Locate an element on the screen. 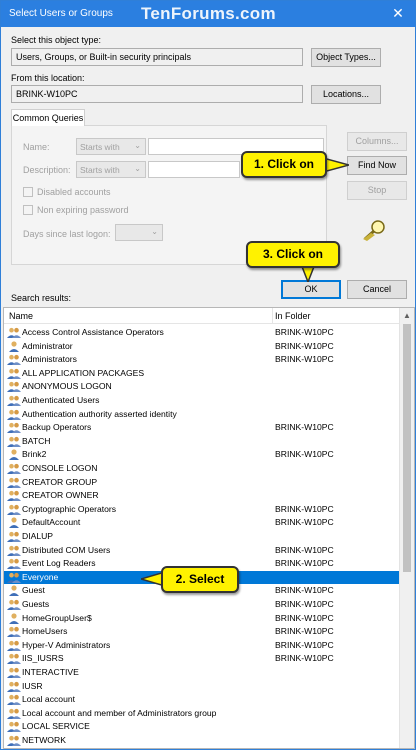 This screenshot has height=750, width=416. close-icon: ✕ is located at coordinates (398, 14).